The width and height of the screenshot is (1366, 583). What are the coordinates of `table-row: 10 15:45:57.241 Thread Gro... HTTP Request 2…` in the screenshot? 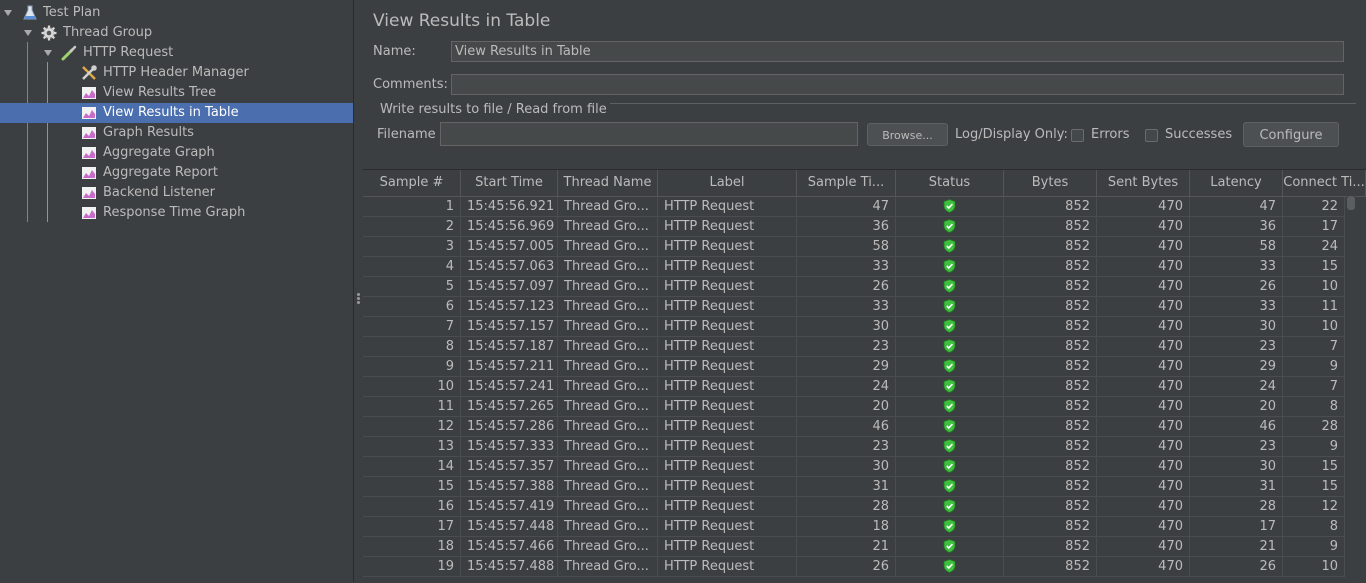 It's located at (854, 387).